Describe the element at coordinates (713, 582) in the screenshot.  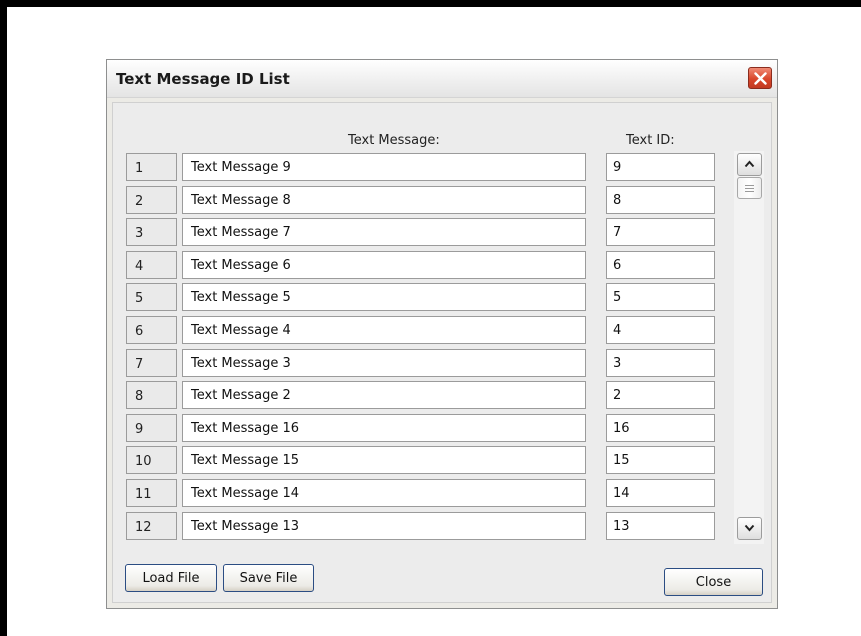
I see `close-button: Close` at that location.